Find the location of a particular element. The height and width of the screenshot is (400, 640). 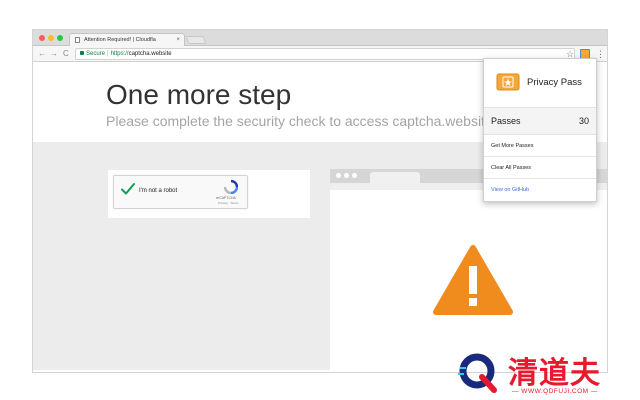

recaptcha-logo-icon is located at coordinates (231, 187).